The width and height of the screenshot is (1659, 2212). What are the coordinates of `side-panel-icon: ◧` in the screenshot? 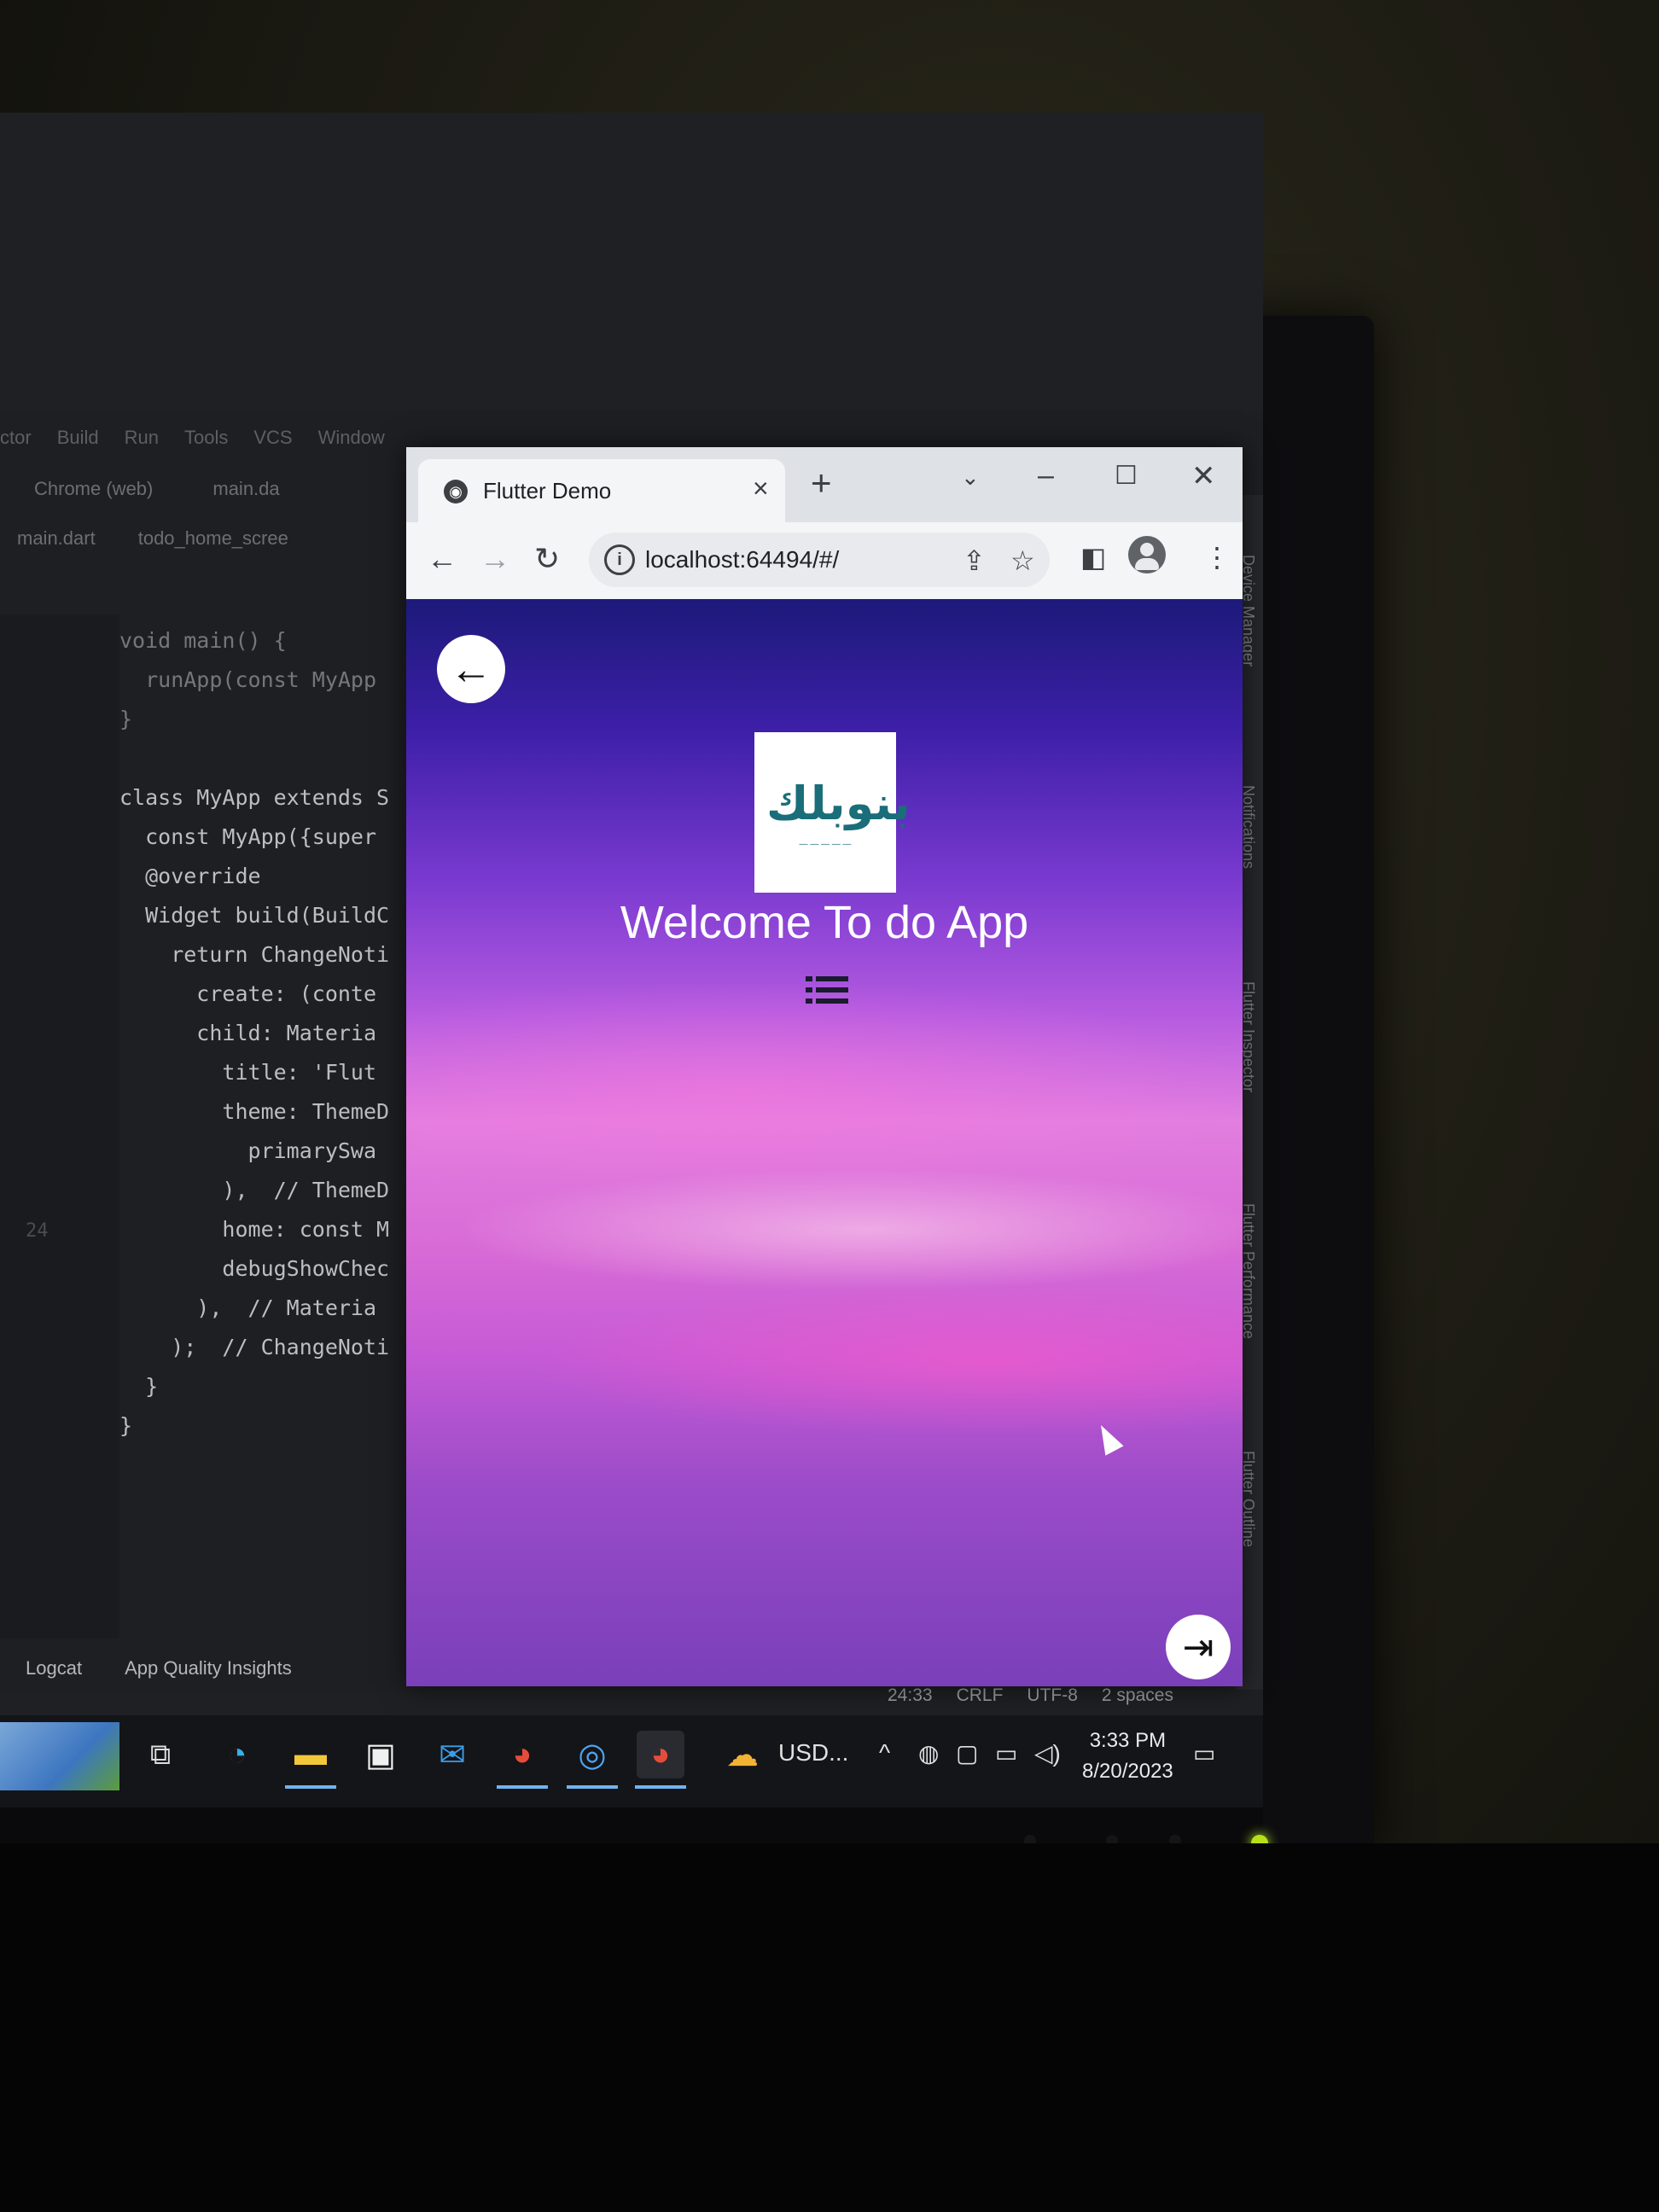 It's located at (1093, 557).